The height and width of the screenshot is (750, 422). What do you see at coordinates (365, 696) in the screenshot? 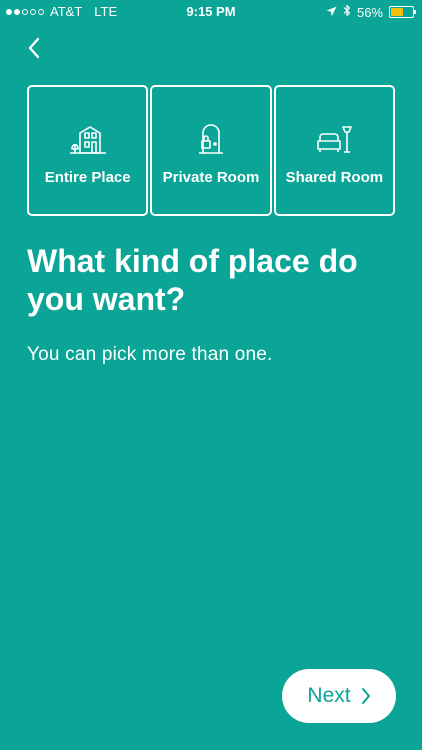
I see `chevron-right-icon` at bounding box center [365, 696].